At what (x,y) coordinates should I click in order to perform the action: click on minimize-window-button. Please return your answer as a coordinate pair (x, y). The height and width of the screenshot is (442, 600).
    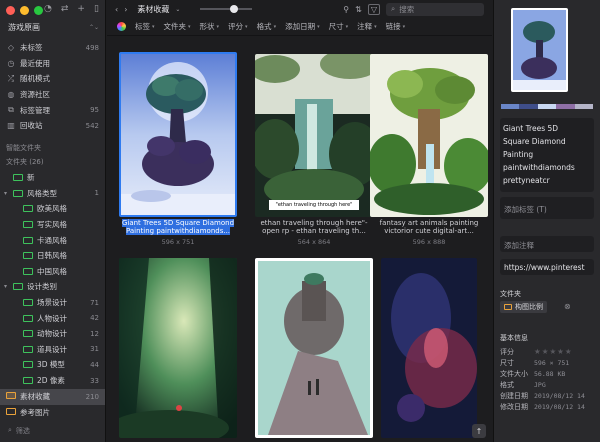
    Looking at the image, I should click on (24, 10).